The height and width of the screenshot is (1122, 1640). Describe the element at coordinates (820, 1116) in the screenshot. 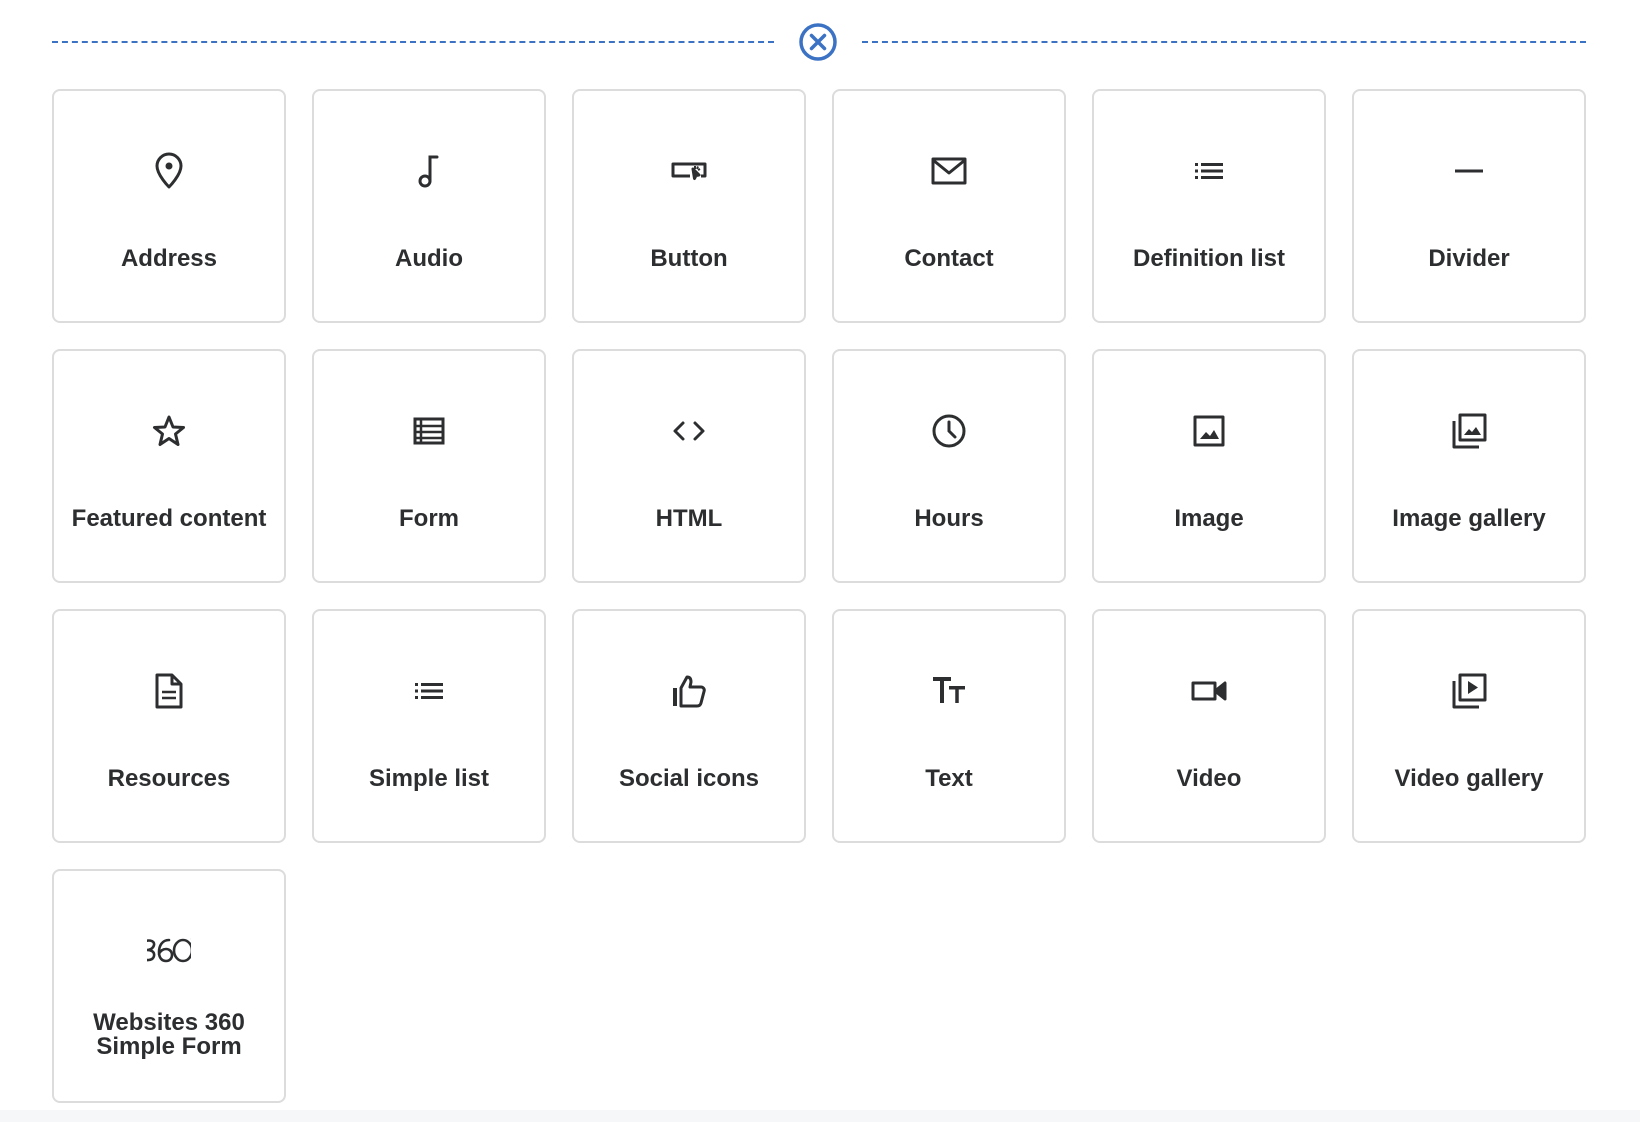

I see `footer-band` at that location.